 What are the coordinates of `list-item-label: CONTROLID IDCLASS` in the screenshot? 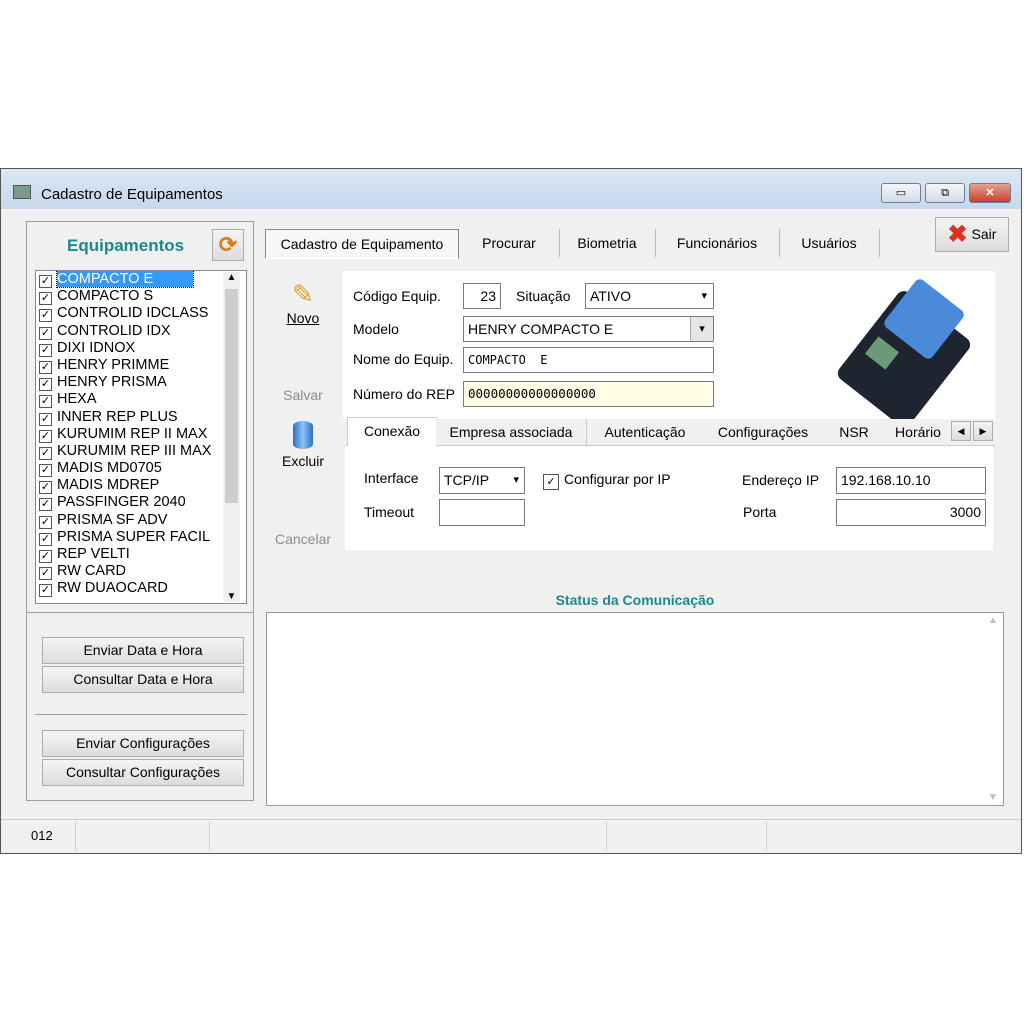 It's located at (133, 313).